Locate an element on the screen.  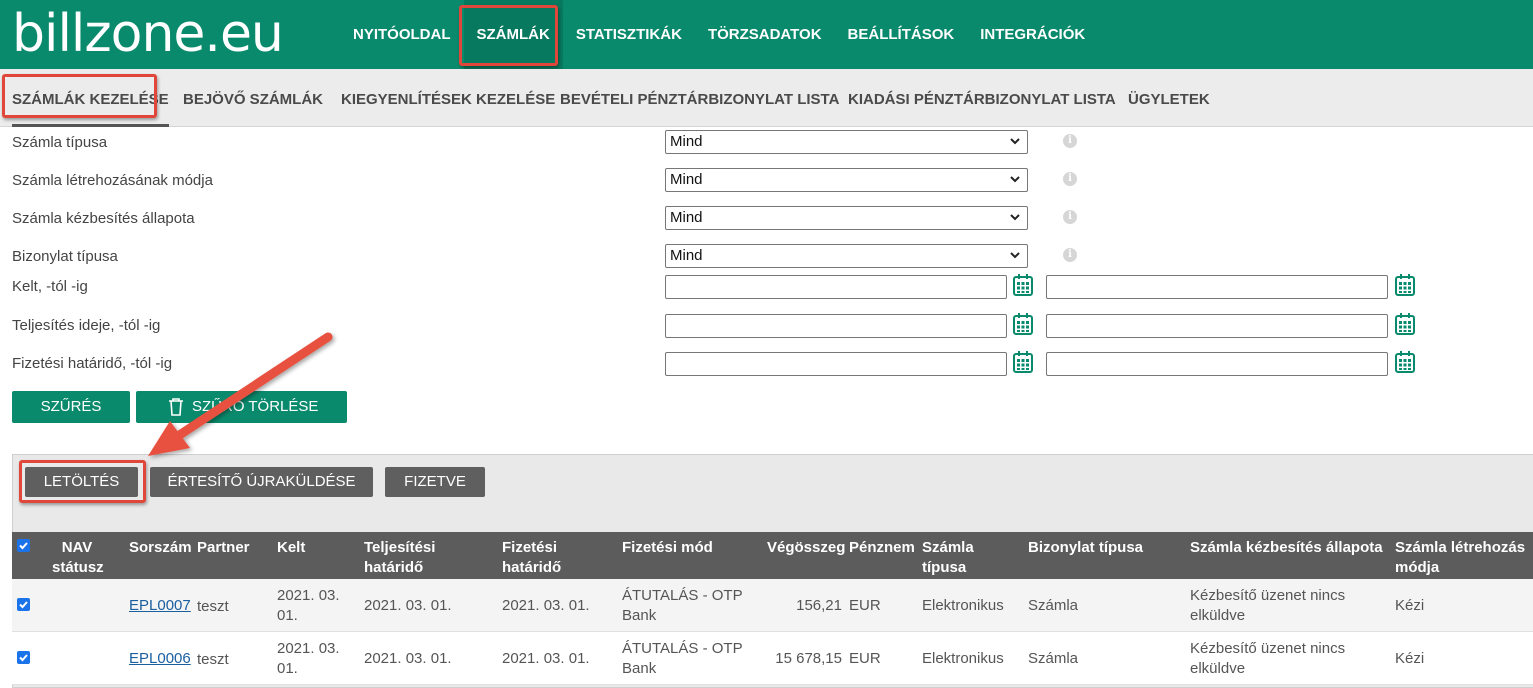
nav-home: NYITÓOLDAL is located at coordinates (402, 34).